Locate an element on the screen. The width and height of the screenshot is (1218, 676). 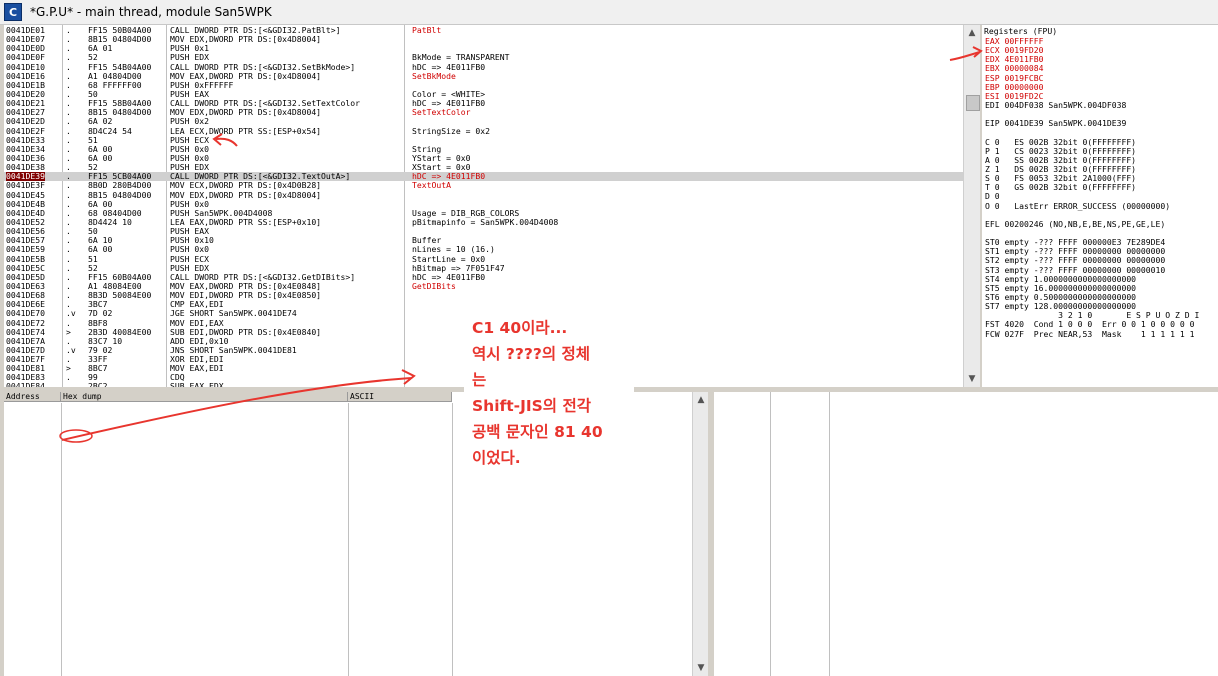
disasm-row: 0041DE59. 6A 00 PUSH 0x0 nLines = 10 (16.) is located at coordinates (484, 249).